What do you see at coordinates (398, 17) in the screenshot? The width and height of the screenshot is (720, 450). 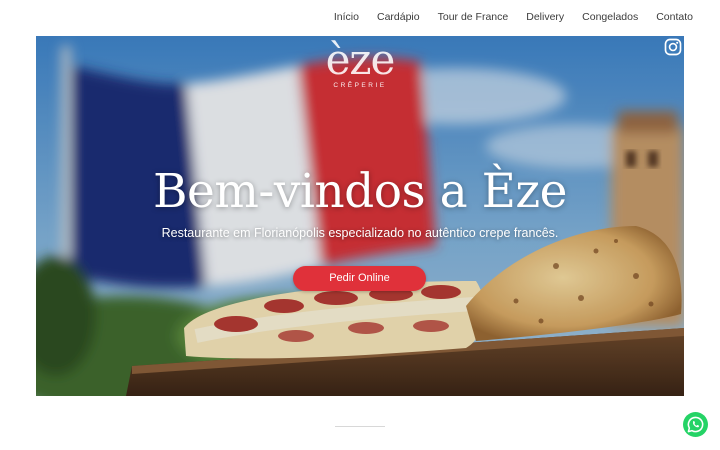 I see `nav-item-cardapio: Cardápio` at bounding box center [398, 17].